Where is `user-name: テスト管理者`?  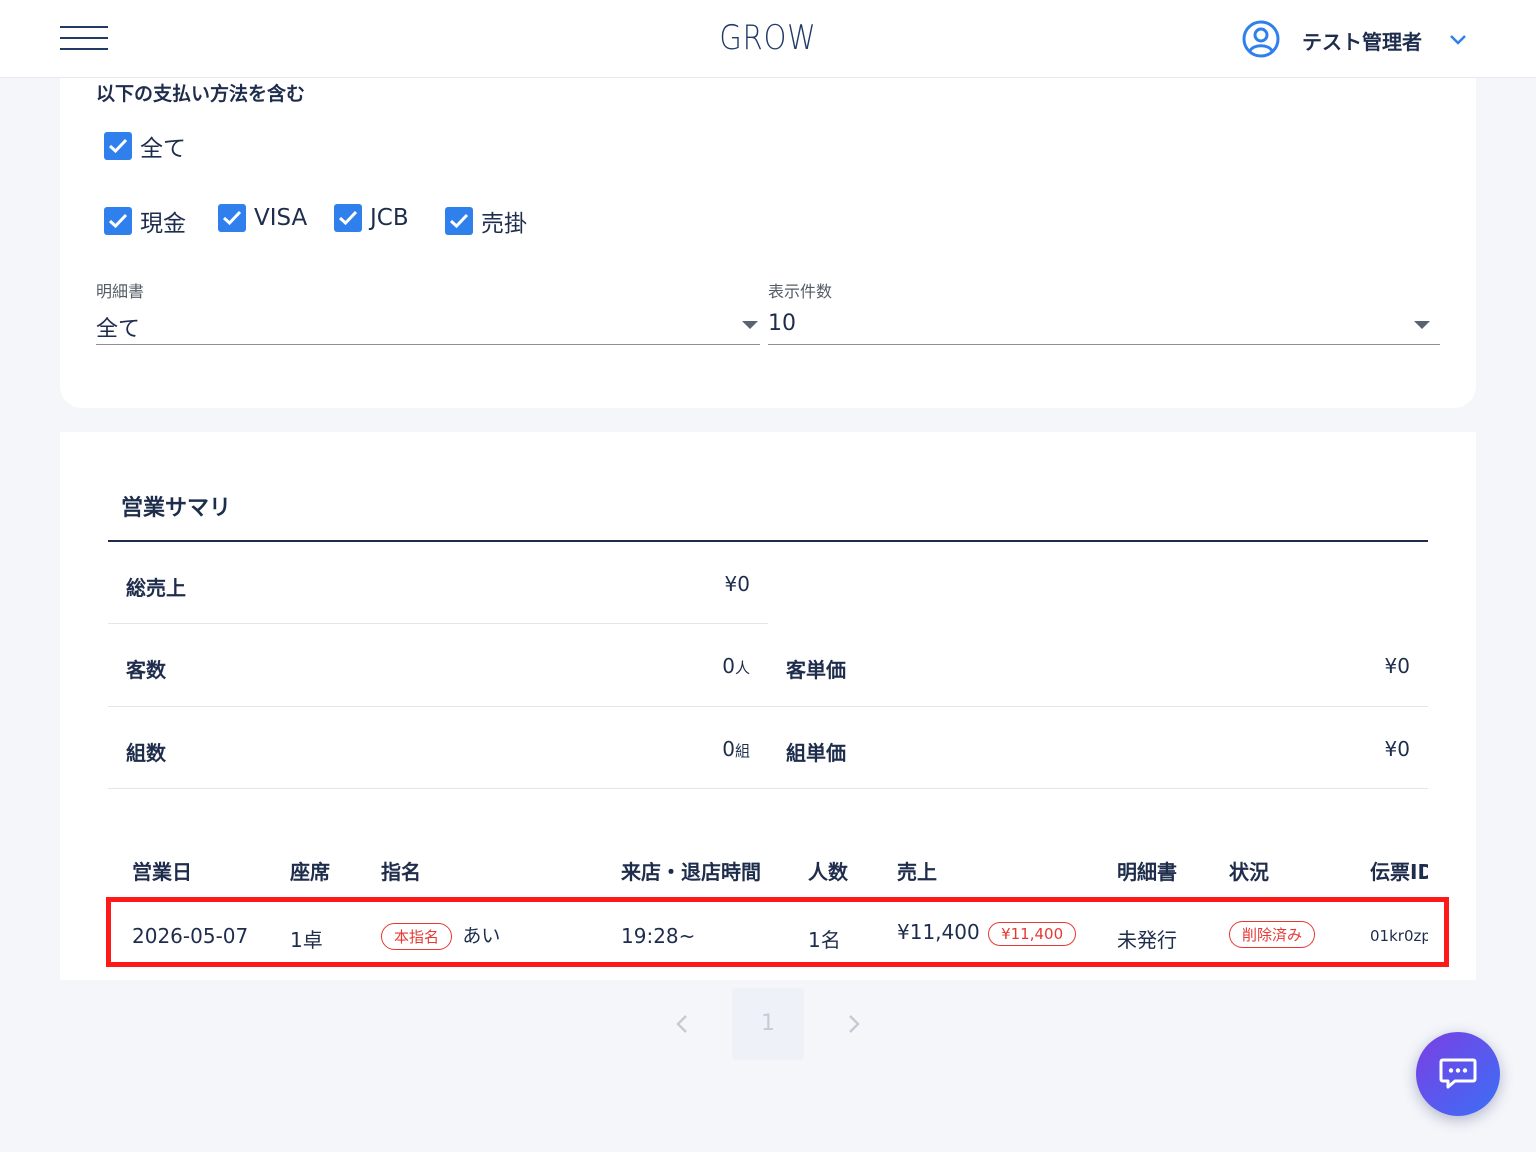
user-name: テスト管理者 is located at coordinates (1362, 40).